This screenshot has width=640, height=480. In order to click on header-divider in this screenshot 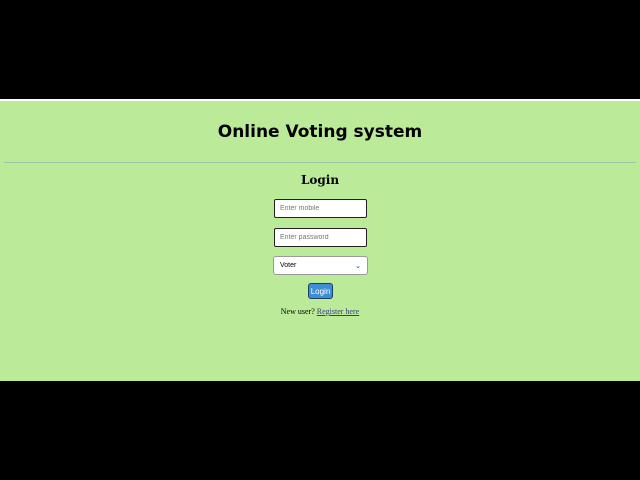, I will do `click(320, 162)`.